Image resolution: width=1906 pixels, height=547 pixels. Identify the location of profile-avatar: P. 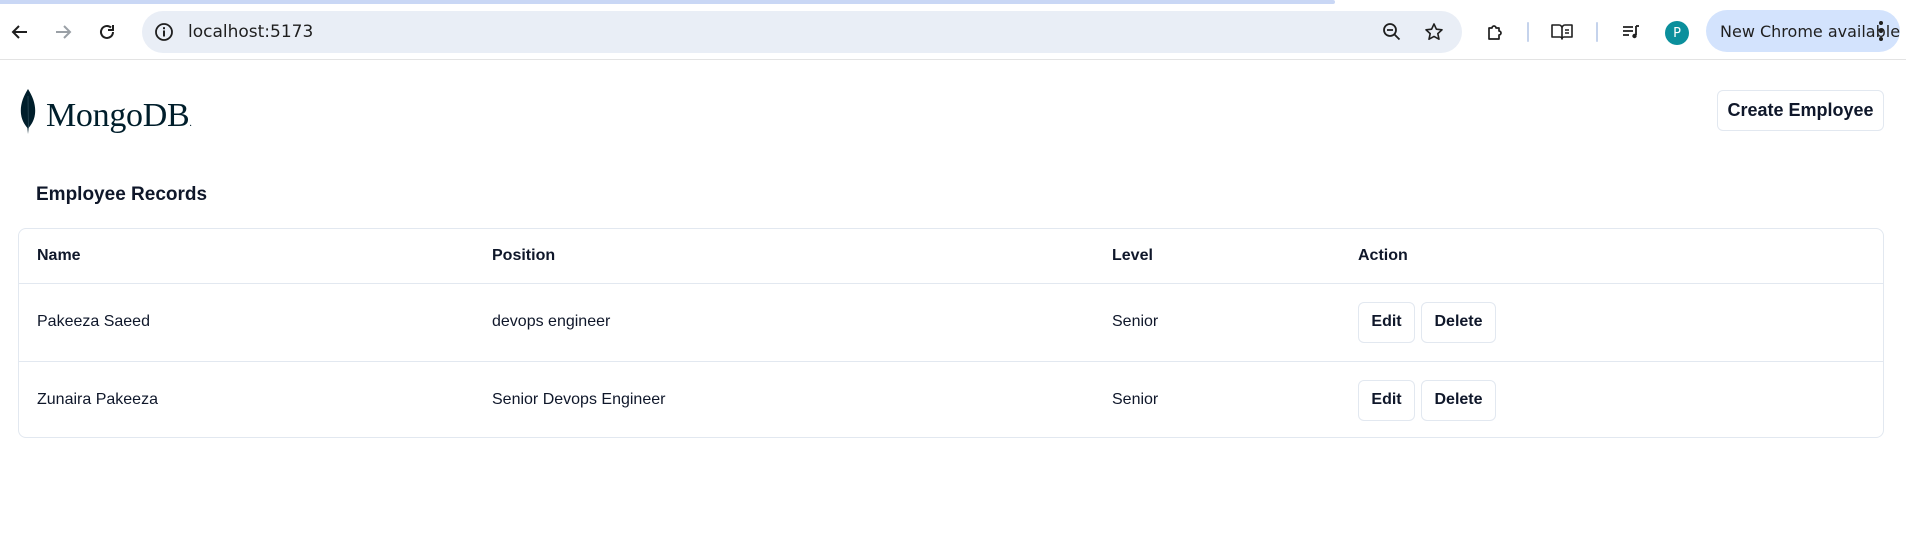
(1677, 33).